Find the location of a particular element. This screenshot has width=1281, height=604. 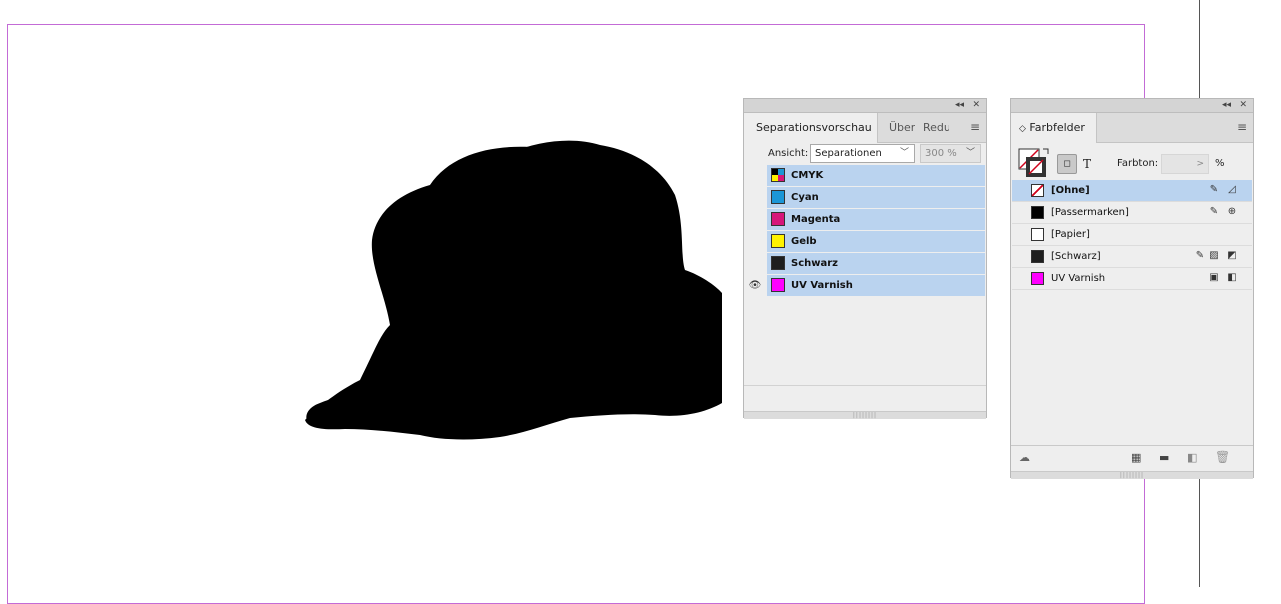

cmyk-mode-icon: ◩ is located at coordinates (1232, 255).